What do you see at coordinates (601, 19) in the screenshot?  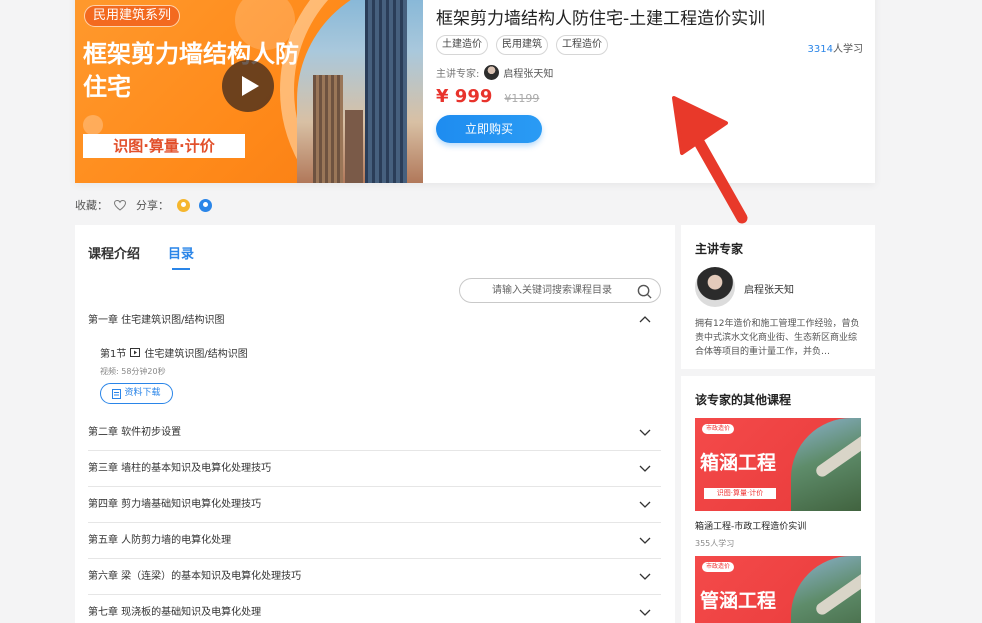 I see `course-title: 框架剪力墙结构人防住宅-土建工程造价实训` at bounding box center [601, 19].